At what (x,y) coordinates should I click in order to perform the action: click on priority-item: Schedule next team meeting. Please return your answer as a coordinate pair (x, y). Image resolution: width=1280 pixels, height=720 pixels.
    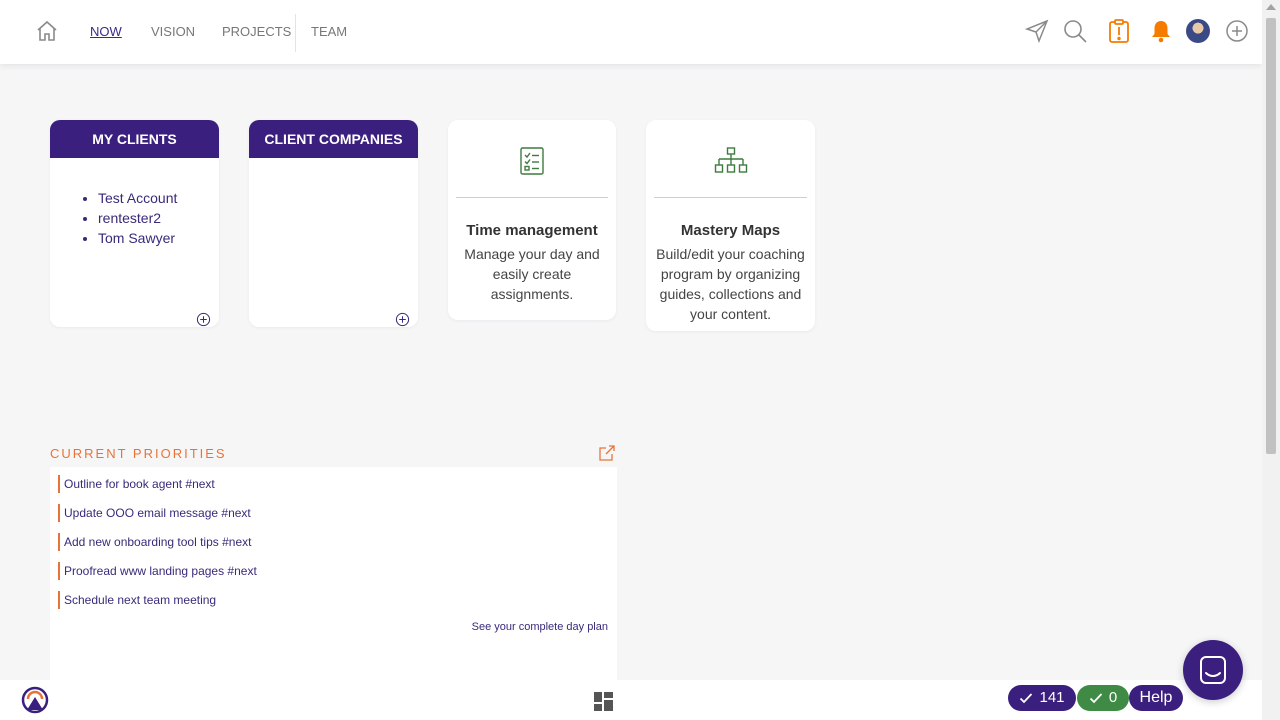
    Looking at the image, I should click on (137, 600).